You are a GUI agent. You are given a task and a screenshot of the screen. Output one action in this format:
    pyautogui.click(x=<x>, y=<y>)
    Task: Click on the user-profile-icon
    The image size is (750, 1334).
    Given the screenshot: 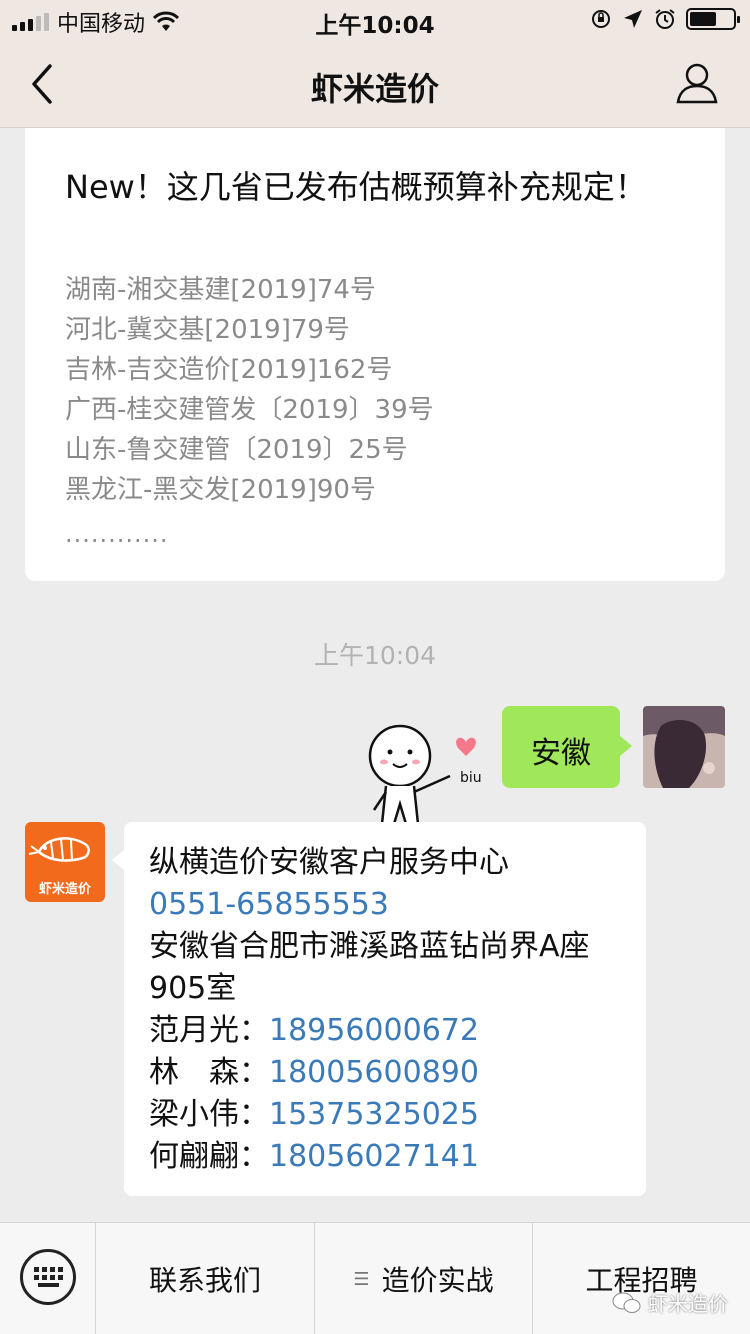 What is the action you would take?
    pyautogui.click(x=697, y=83)
    